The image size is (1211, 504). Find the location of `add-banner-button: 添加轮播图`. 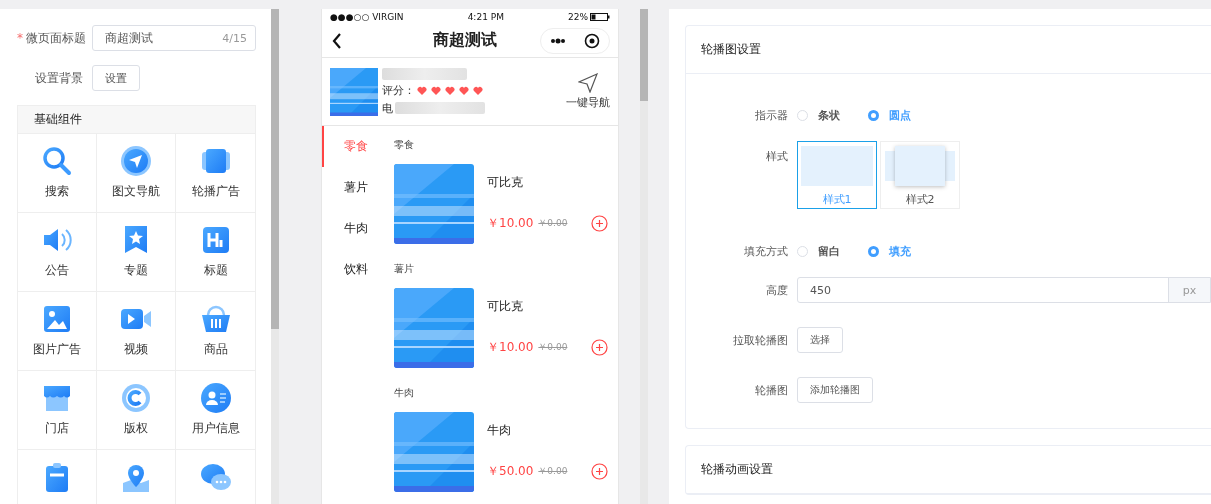

add-banner-button: 添加轮播图 is located at coordinates (835, 390).